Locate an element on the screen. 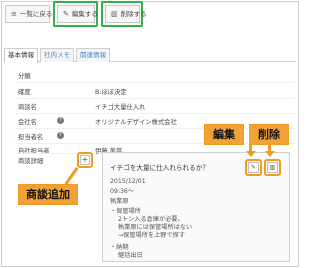 The height and width of the screenshot is (268, 320). edit-button: ✎ 編集する is located at coordinates (77, 14).